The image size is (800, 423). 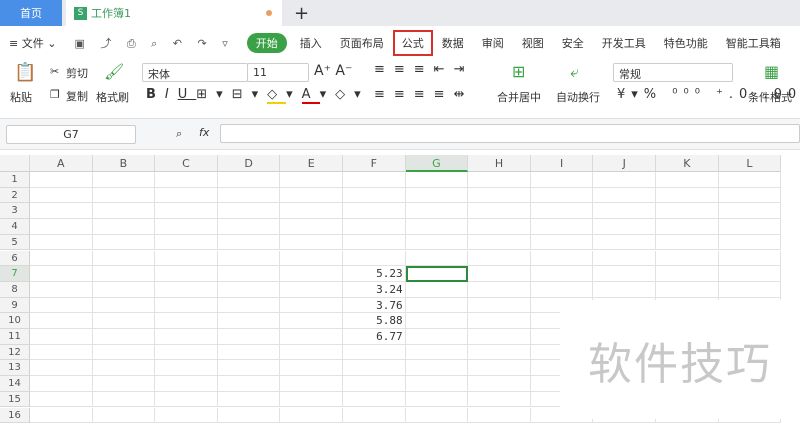 I want to click on cell-L6, so click(x=750, y=259).